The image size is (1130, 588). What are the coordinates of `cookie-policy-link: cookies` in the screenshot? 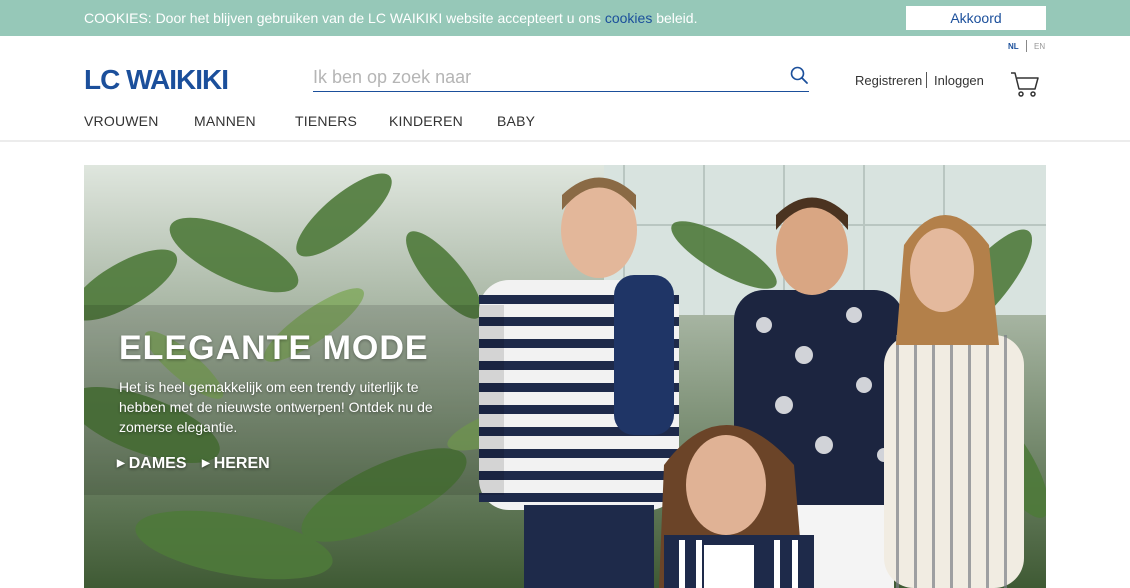 It's located at (628, 18).